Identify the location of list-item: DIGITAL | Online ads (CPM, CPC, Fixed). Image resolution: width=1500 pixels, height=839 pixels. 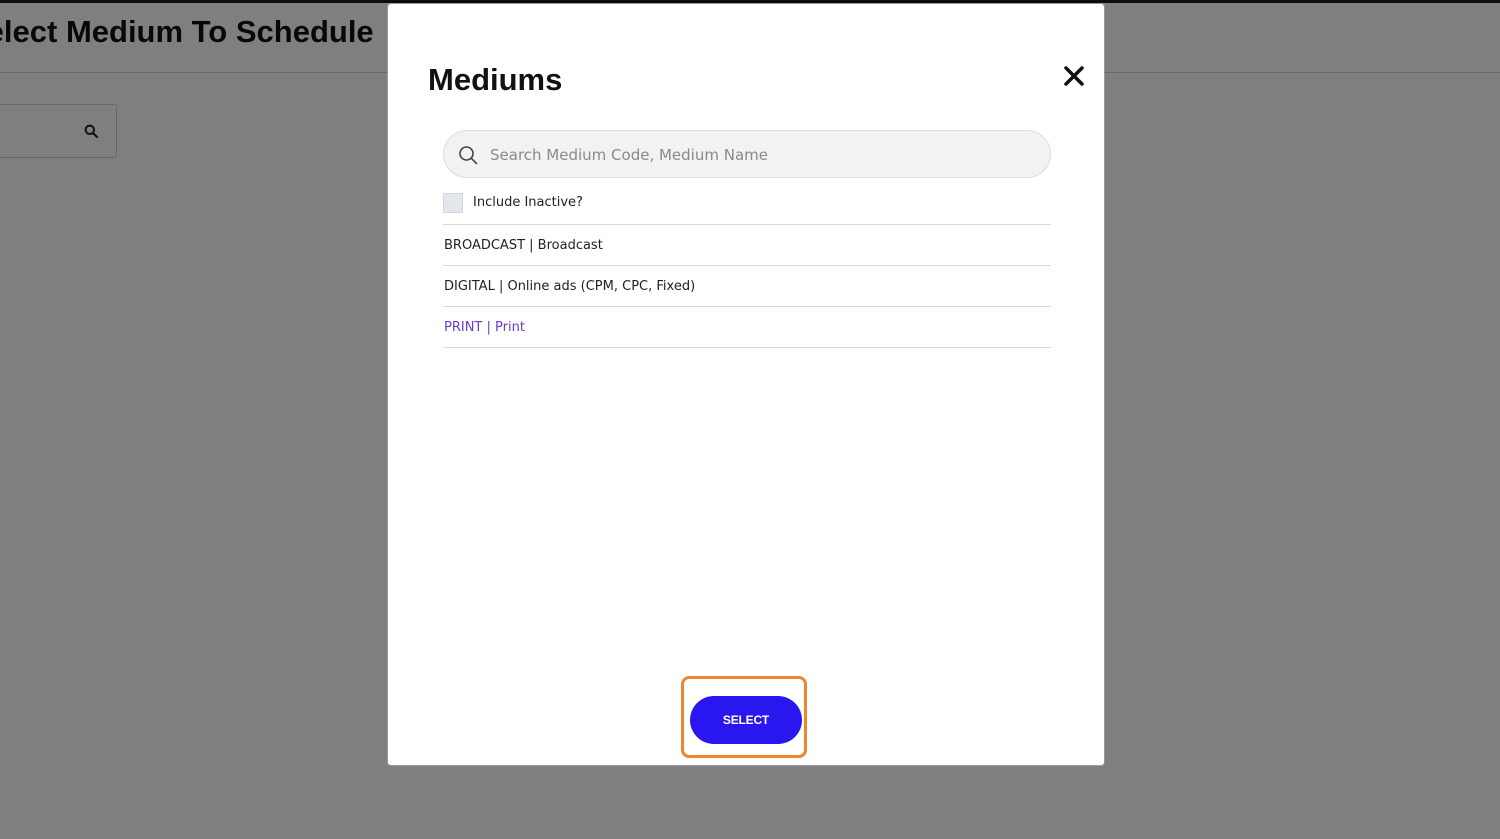
(747, 286).